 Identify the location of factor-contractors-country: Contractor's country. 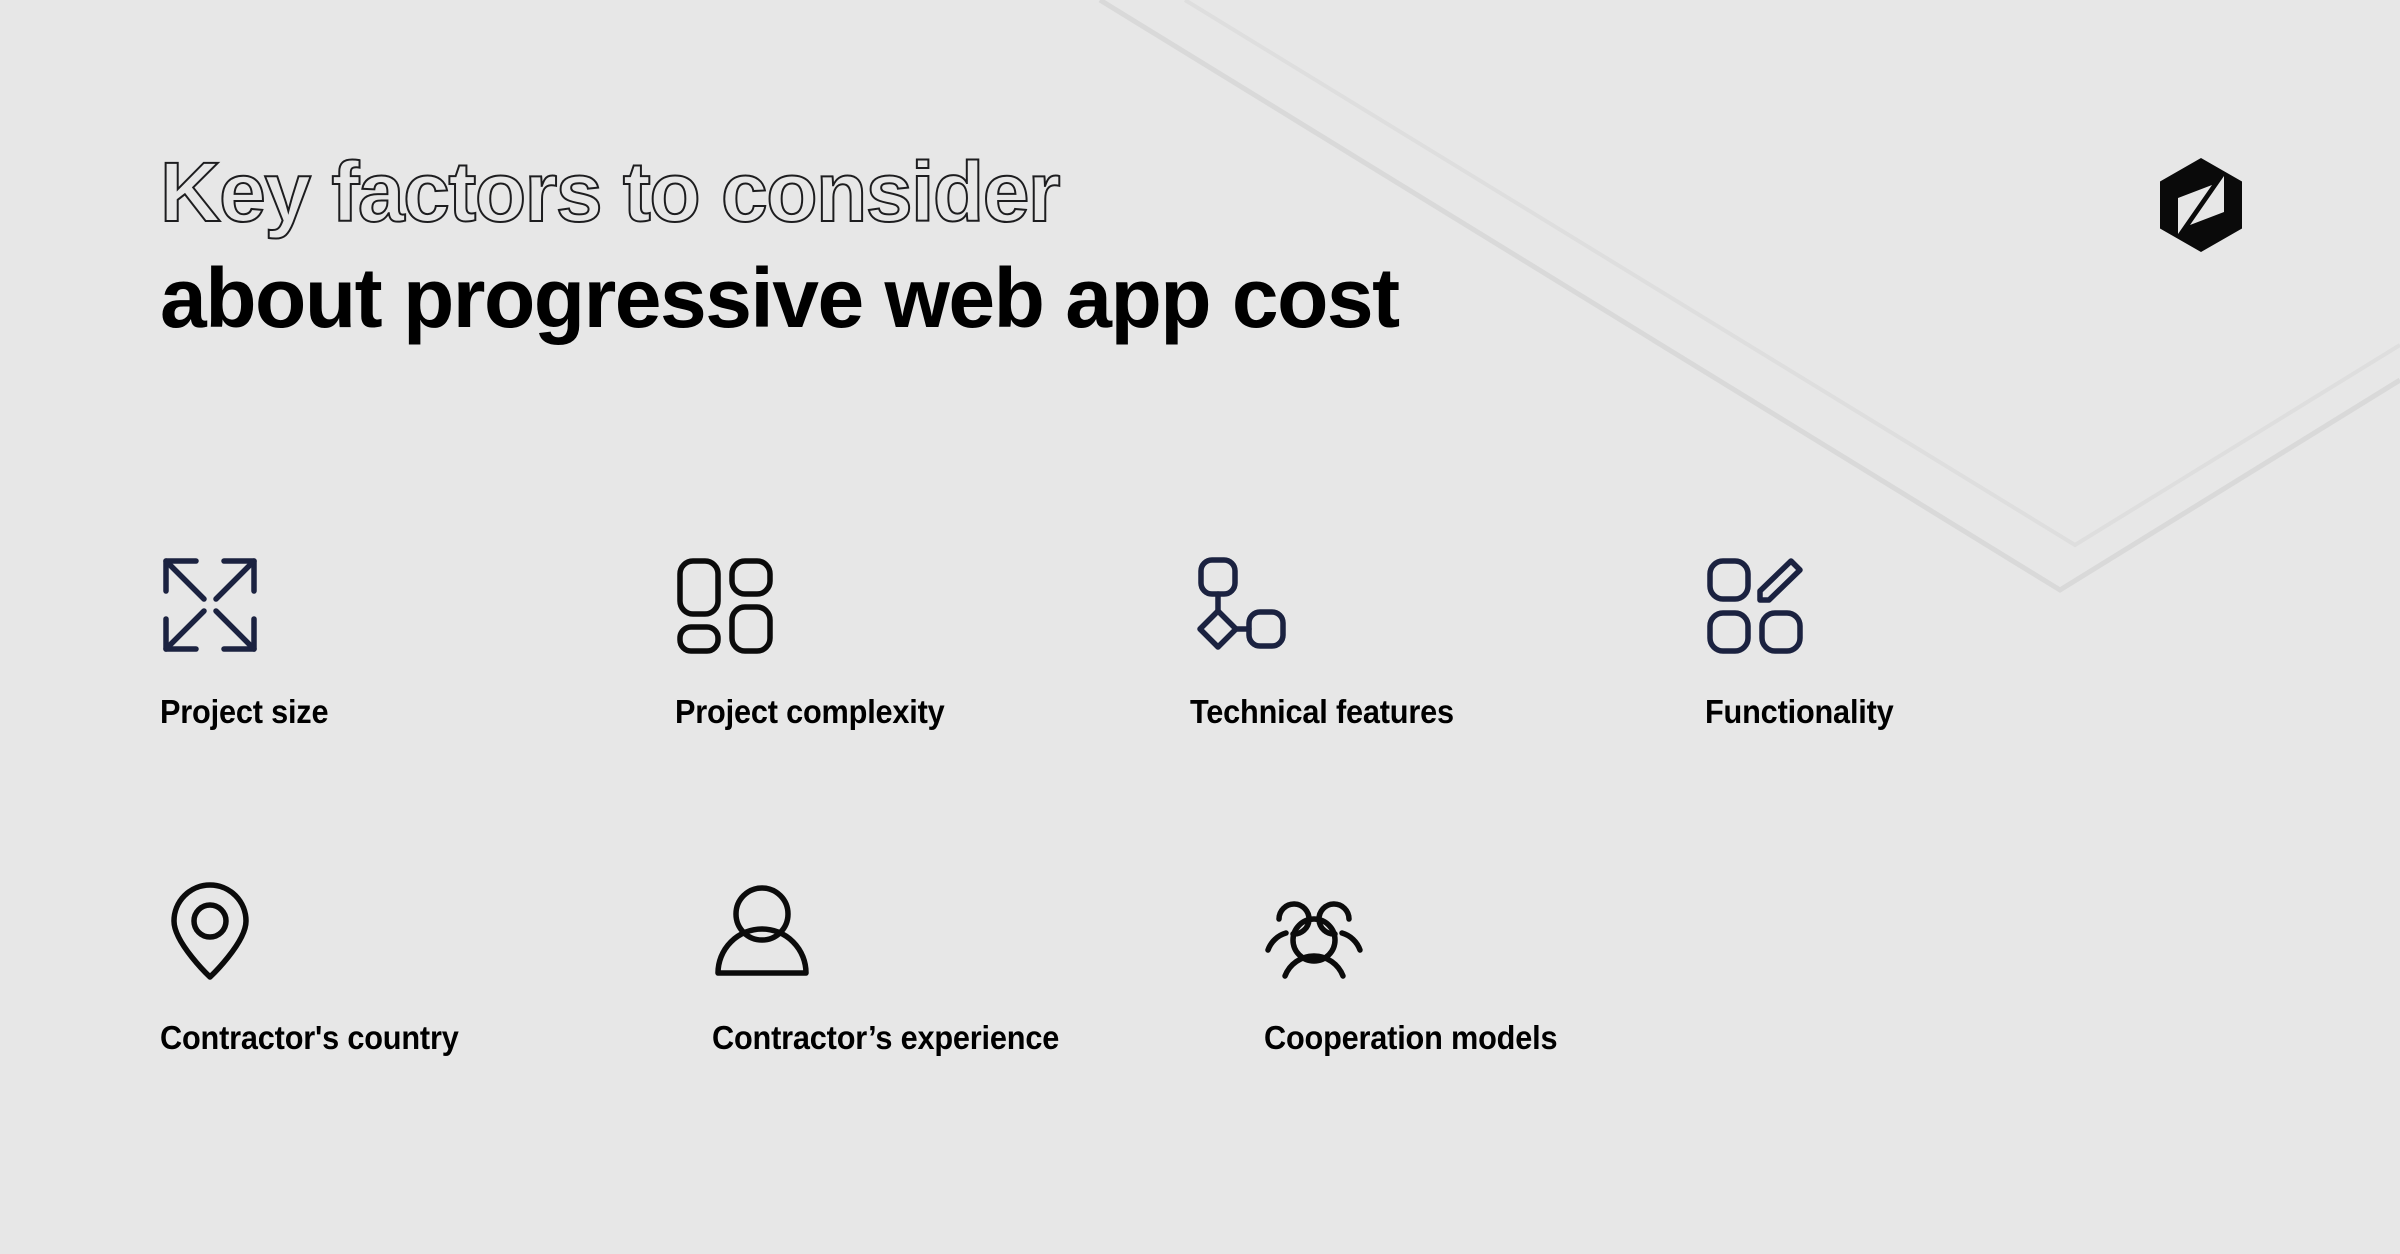
(436, 969).